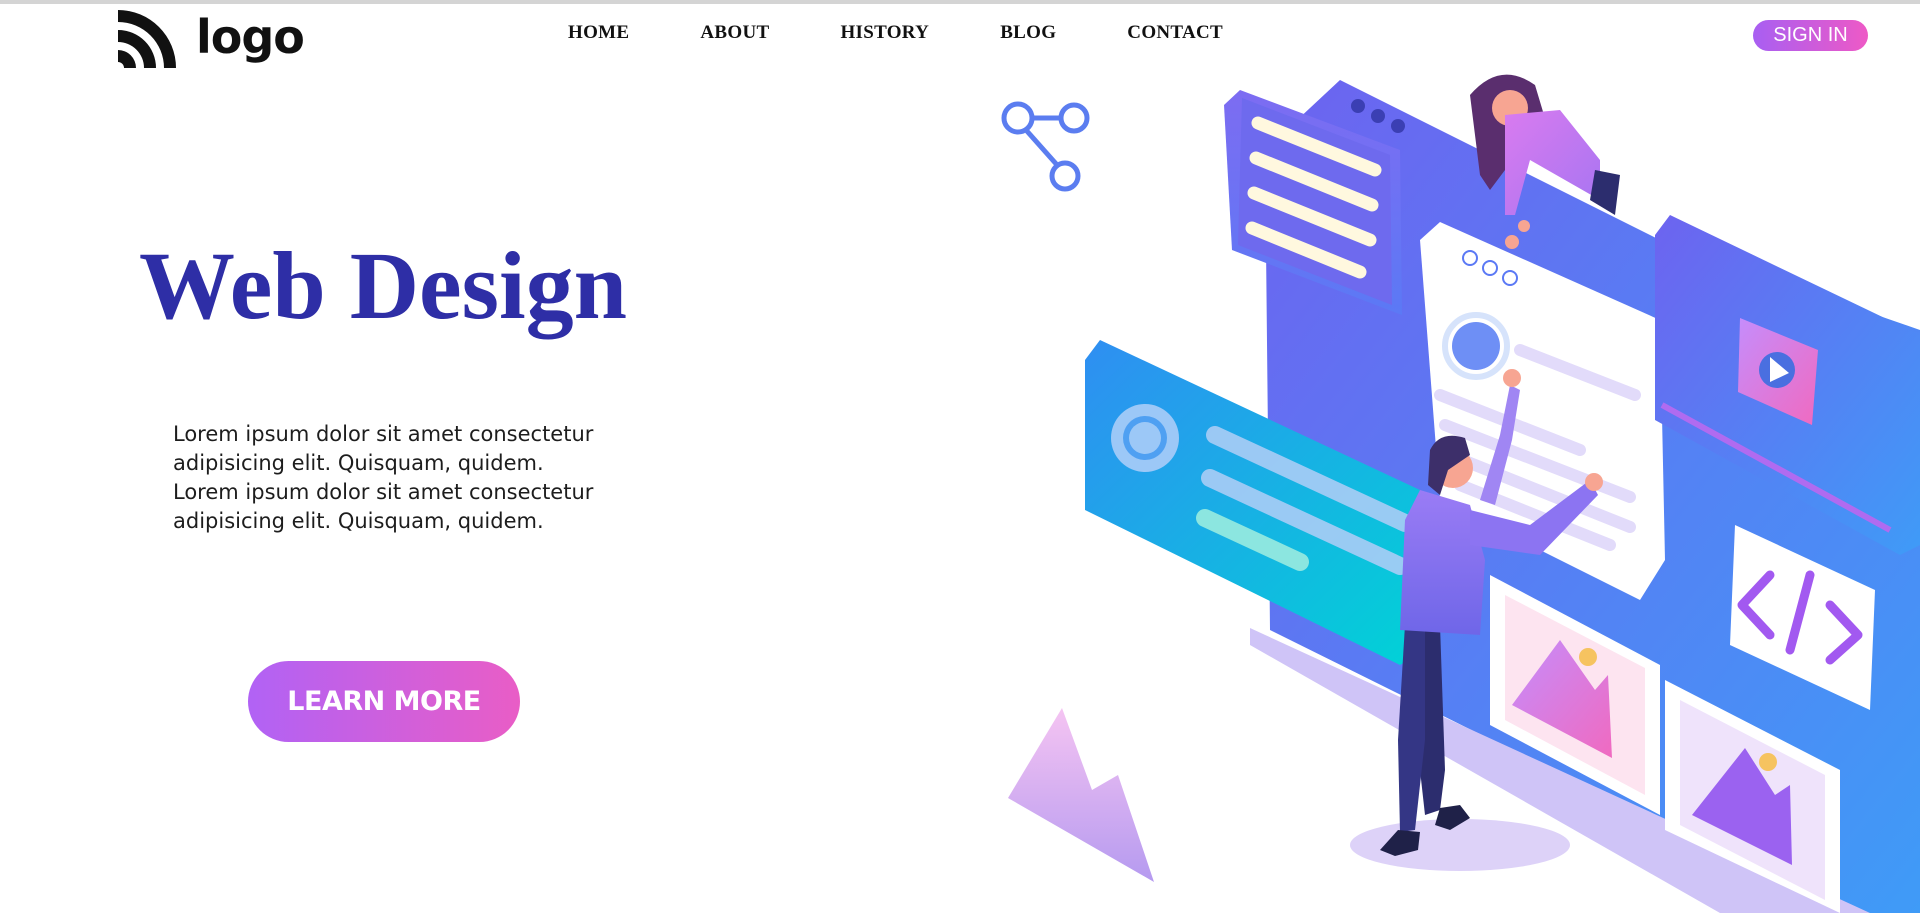 Image resolution: width=1920 pixels, height=913 pixels. Describe the element at coordinates (884, 33) in the screenshot. I see `nav-history: HISTORY` at that location.